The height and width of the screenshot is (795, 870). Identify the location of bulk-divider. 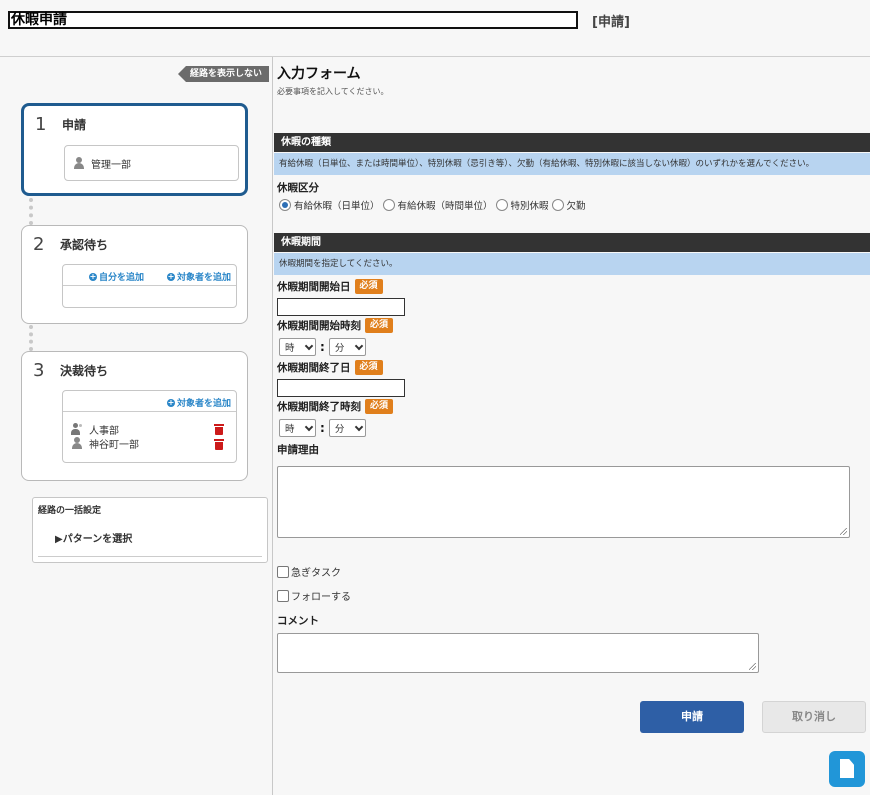
(150, 556).